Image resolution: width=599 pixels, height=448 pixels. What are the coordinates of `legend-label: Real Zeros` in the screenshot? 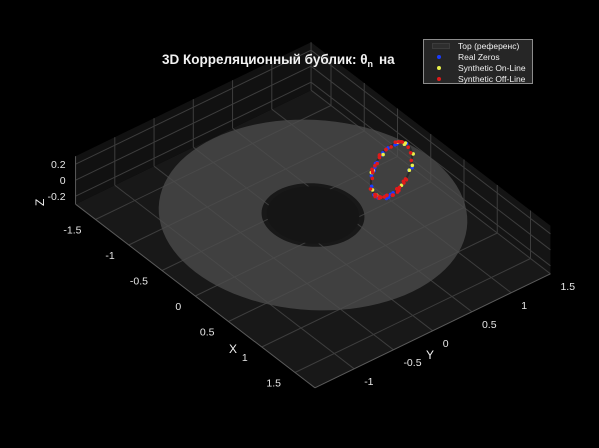 It's located at (479, 57).